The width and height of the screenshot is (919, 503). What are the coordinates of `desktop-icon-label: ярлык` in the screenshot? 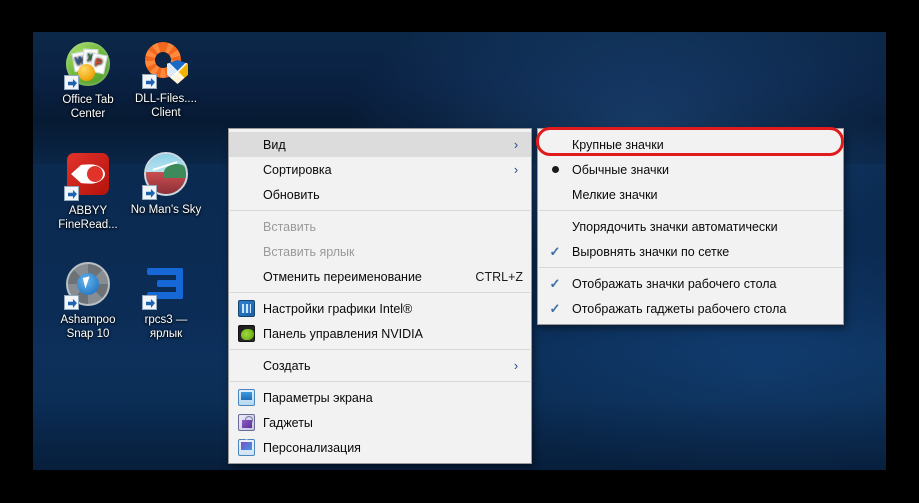 It's located at (166, 333).